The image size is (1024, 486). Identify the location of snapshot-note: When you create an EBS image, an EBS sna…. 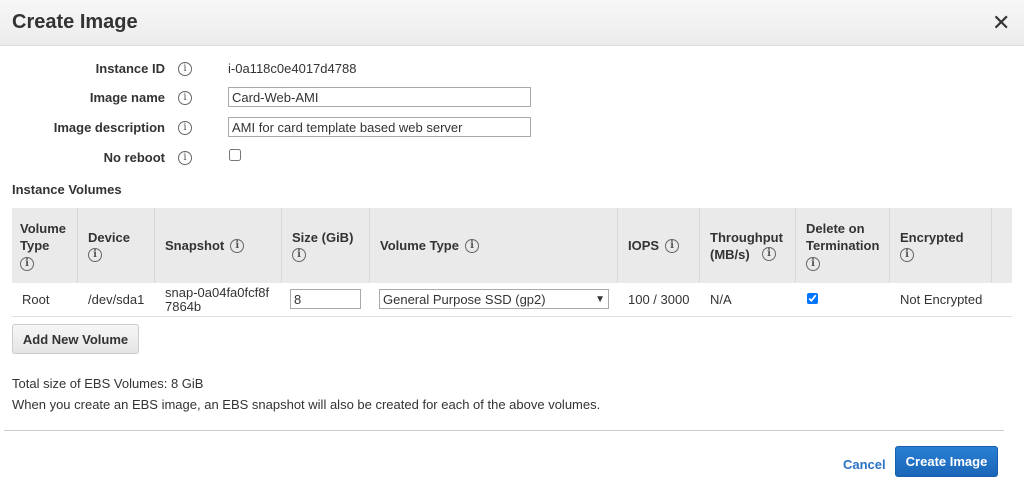
(306, 404).